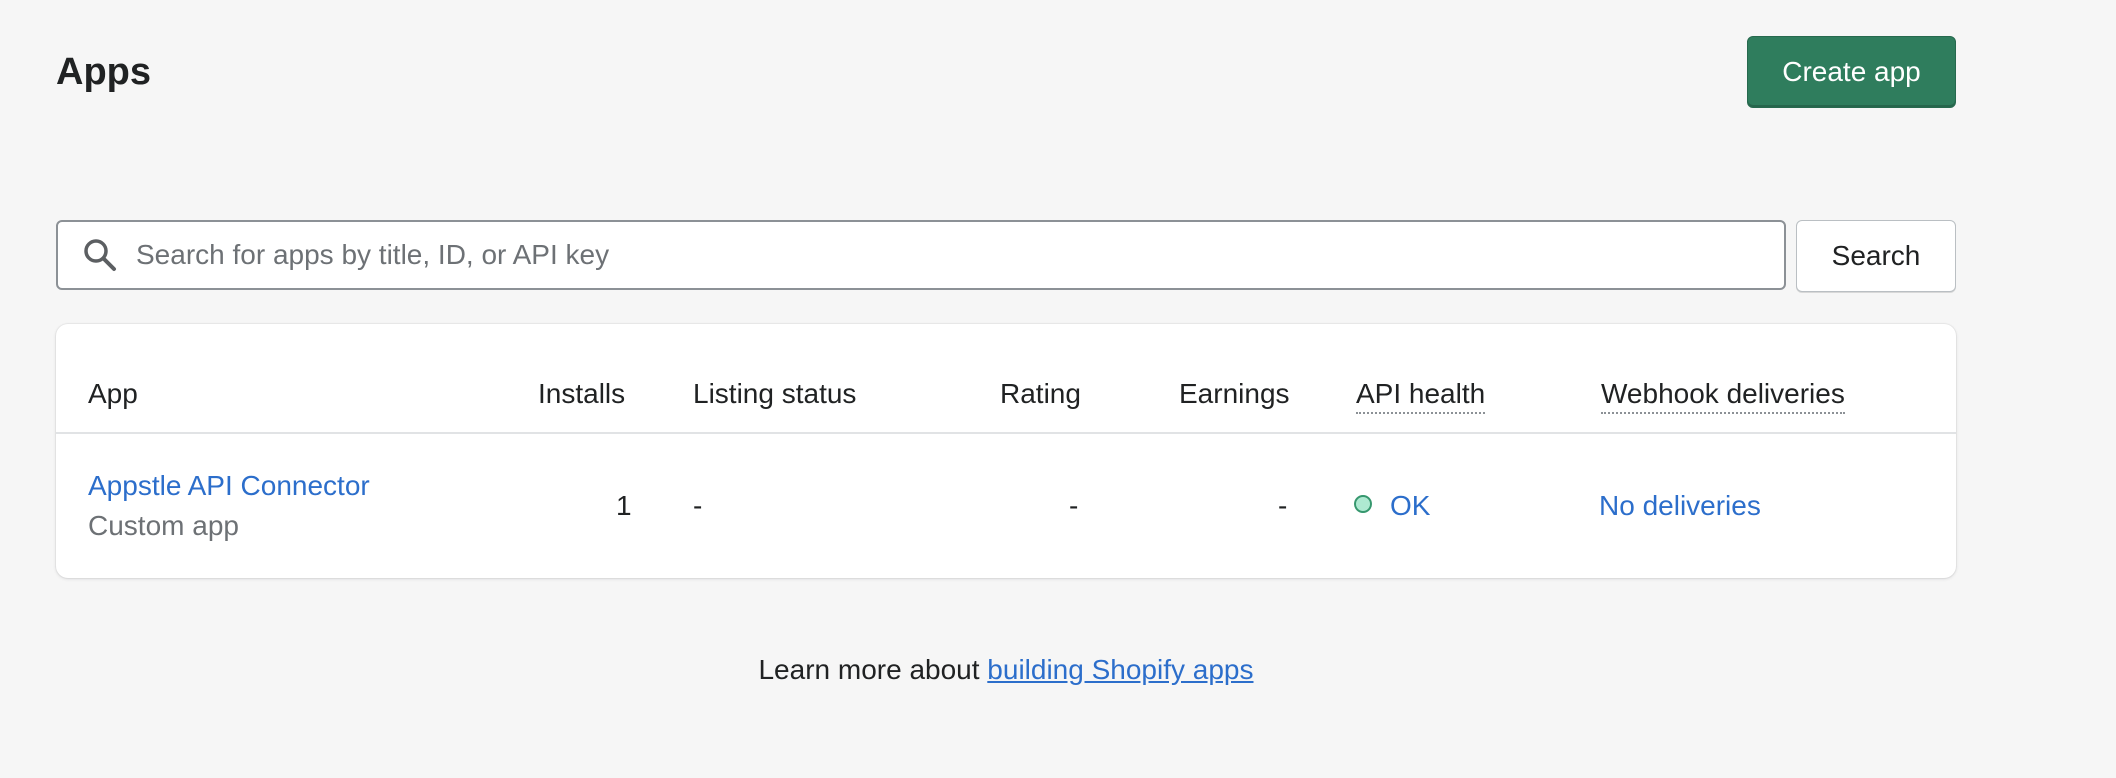 The image size is (2116, 778). What do you see at coordinates (1851, 72) in the screenshot?
I see `create-app-button: Create app` at bounding box center [1851, 72].